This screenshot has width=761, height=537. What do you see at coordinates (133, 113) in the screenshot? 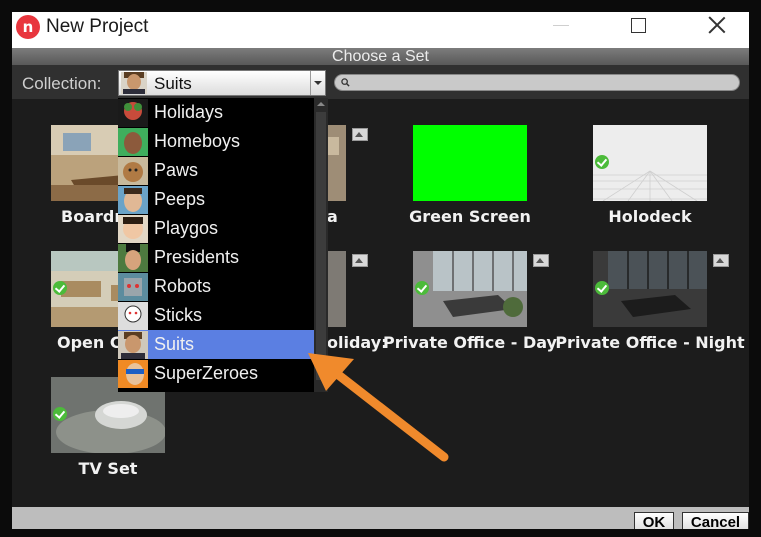
I see `holidays-avatar-icon` at bounding box center [133, 113].